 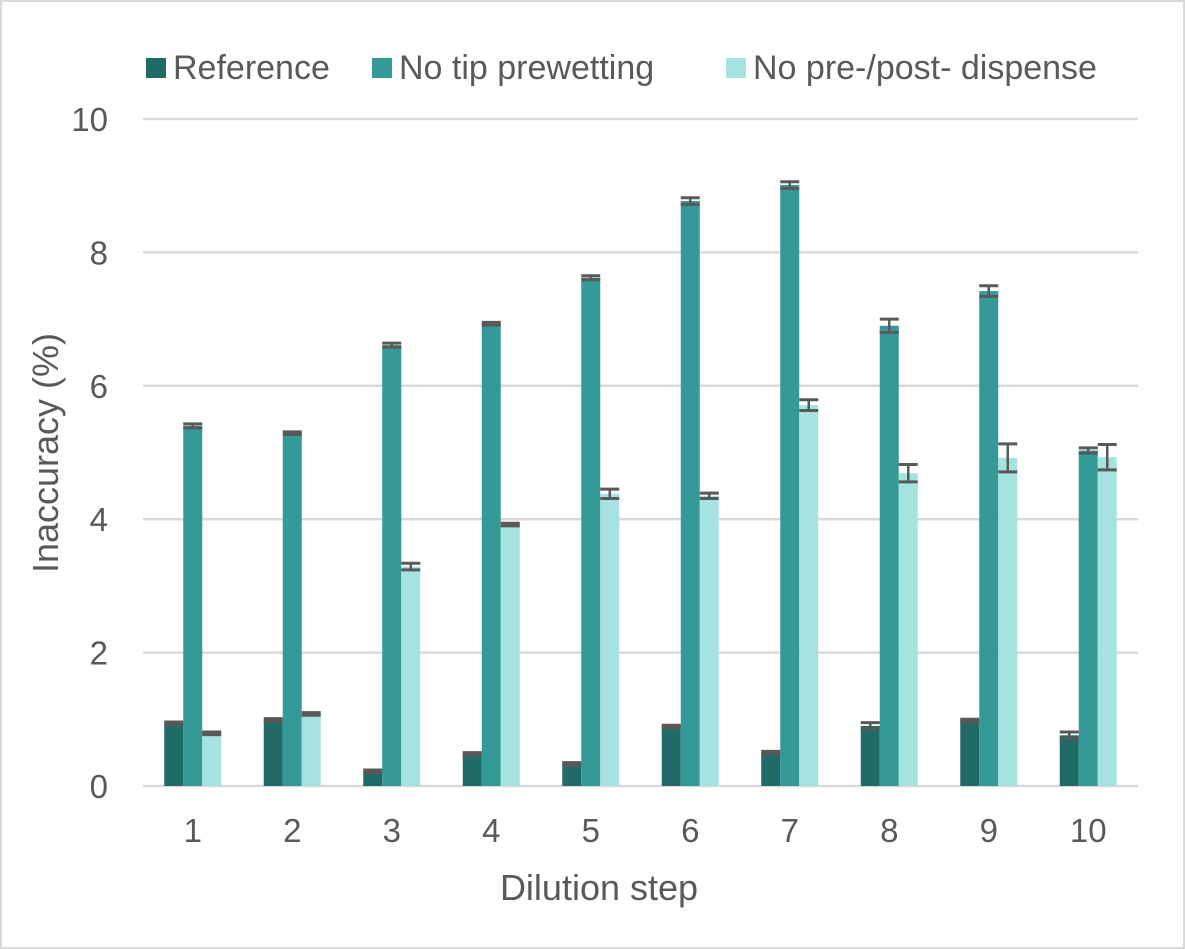 What do you see at coordinates (889, 830) in the screenshot?
I see `x-tick-label: 8` at bounding box center [889, 830].